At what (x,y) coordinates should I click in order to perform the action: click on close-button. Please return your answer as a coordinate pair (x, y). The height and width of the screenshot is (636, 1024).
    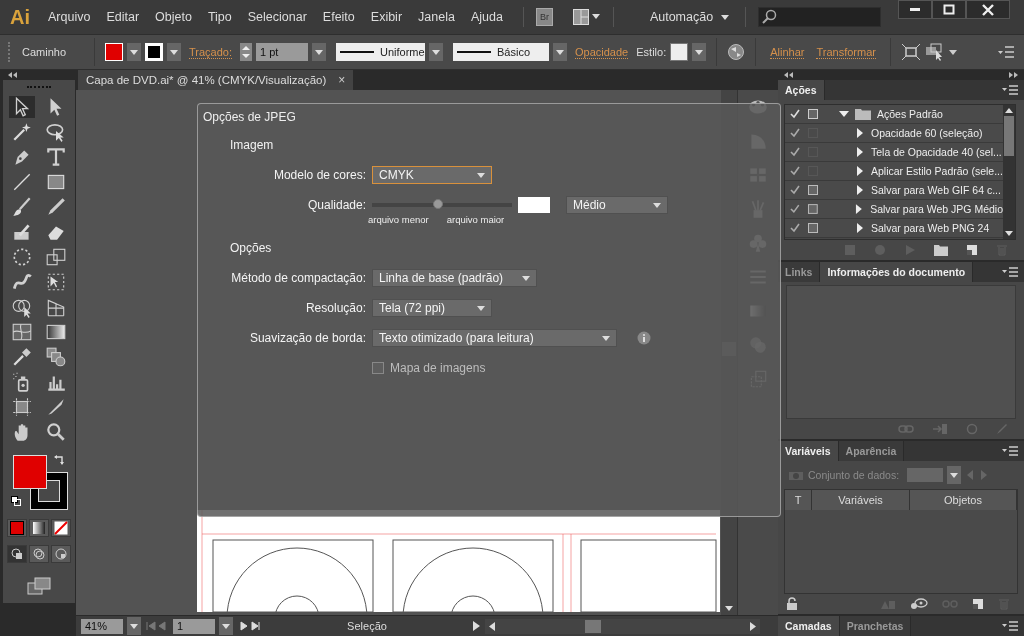
    Looking at the image, I should click on (988, 9).